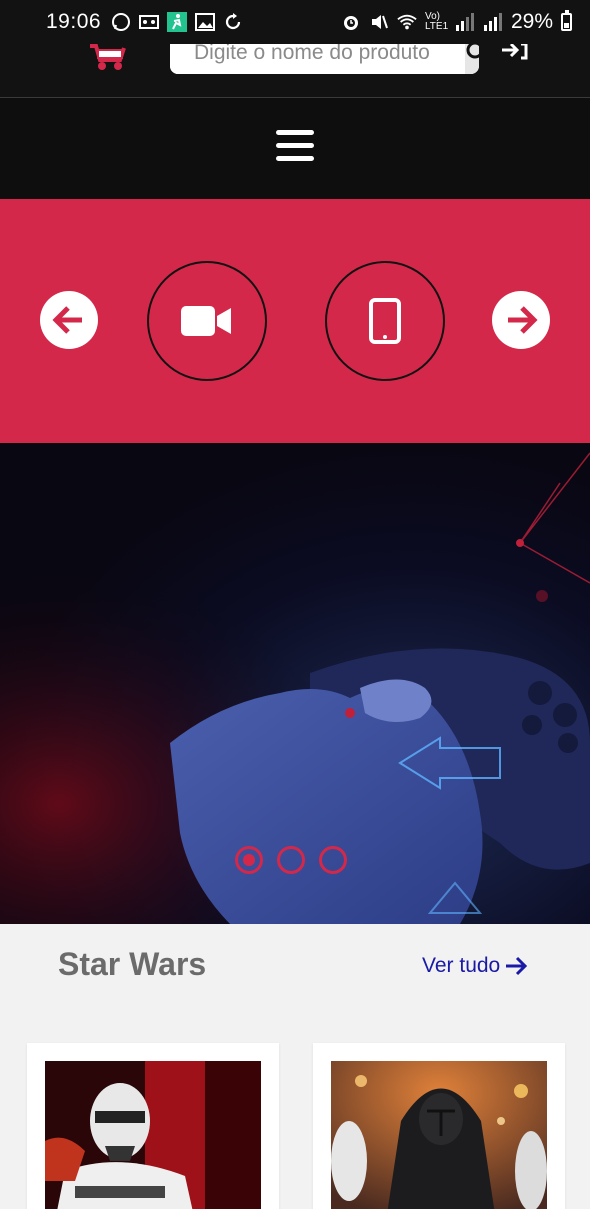 This screenshot has height=1209, width=590. I want to click on login-button, so click(515, 54).